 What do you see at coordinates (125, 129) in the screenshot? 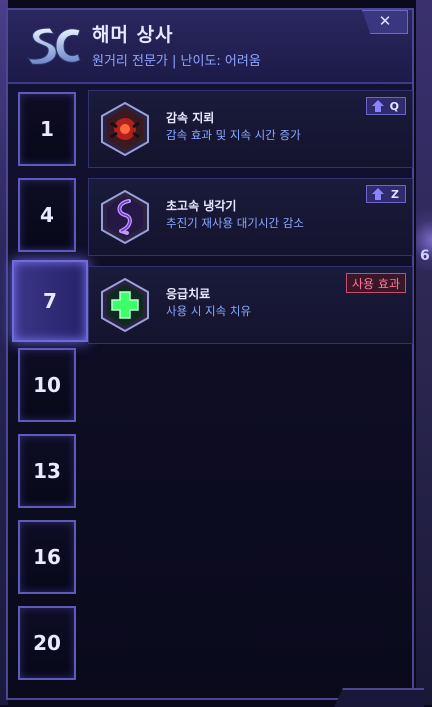
I see `spider-mine-icon` at bounding box center [125, 129].